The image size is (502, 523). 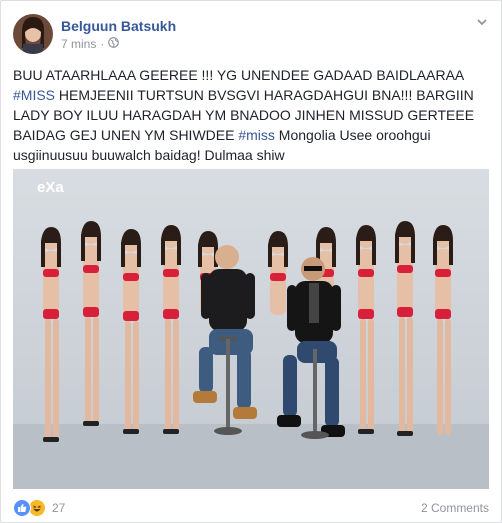 I want to click on chevron-down-icon, so click(x=482, y=22).